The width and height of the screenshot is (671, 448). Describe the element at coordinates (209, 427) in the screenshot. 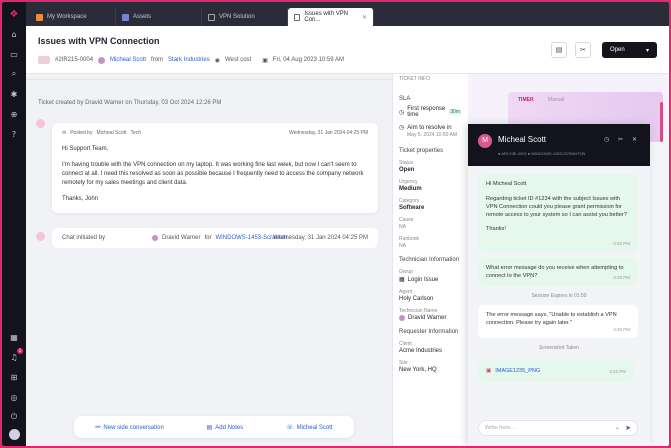

I see `note-icon: ▤` at that location.